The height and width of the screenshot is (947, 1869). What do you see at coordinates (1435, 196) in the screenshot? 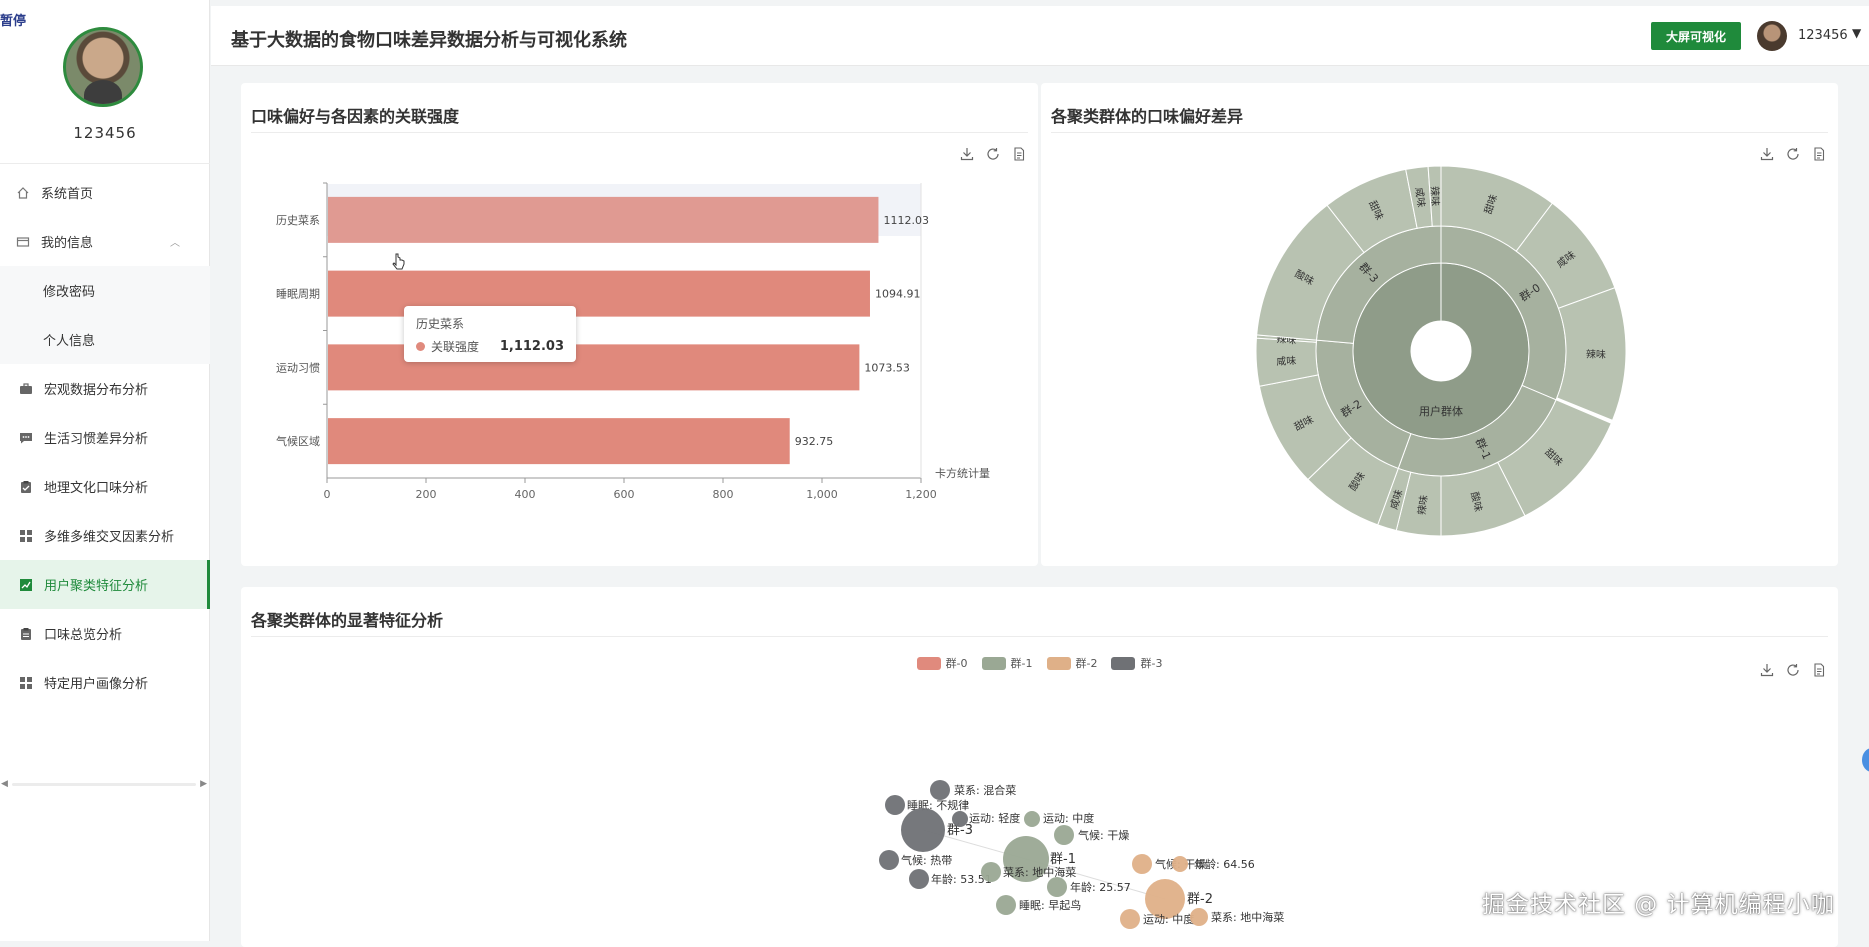
I see `sunburst-taste-label: 辣味` at bounding box center [1435, 196].